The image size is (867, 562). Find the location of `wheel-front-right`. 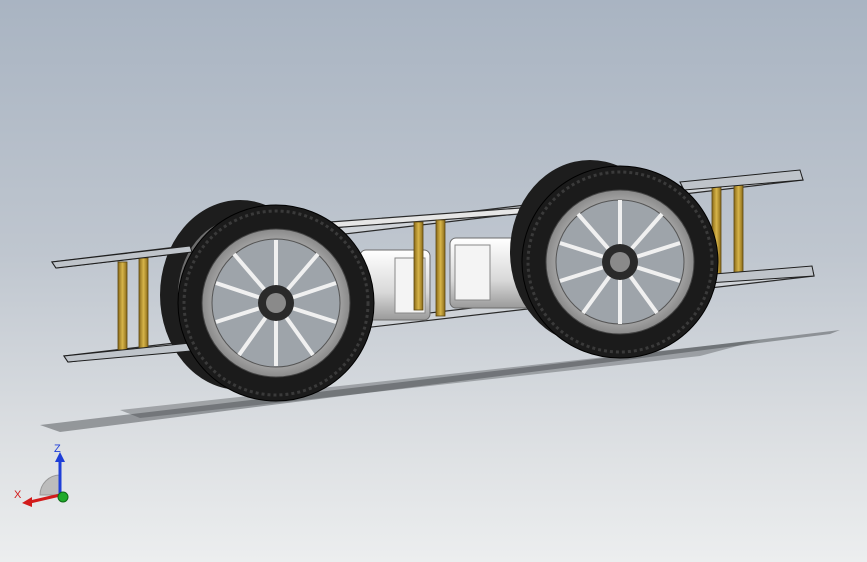

wheel-front-right is located at coordinates (620, 262).